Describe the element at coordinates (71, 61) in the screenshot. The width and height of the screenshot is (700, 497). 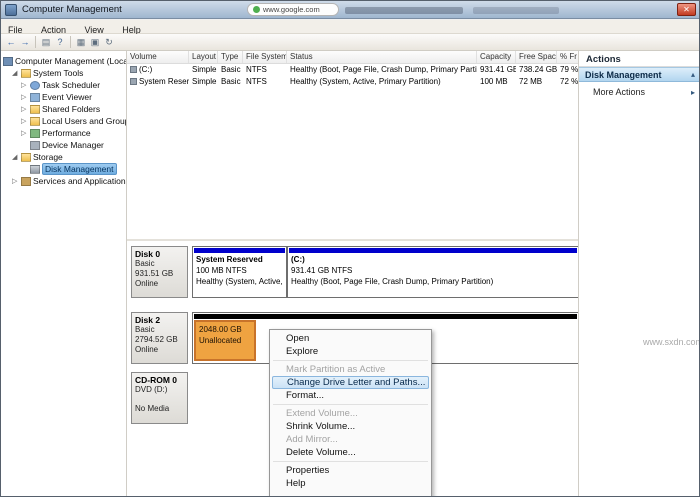
I see `sidebar-item-label: Computer Management (Local` at that location.